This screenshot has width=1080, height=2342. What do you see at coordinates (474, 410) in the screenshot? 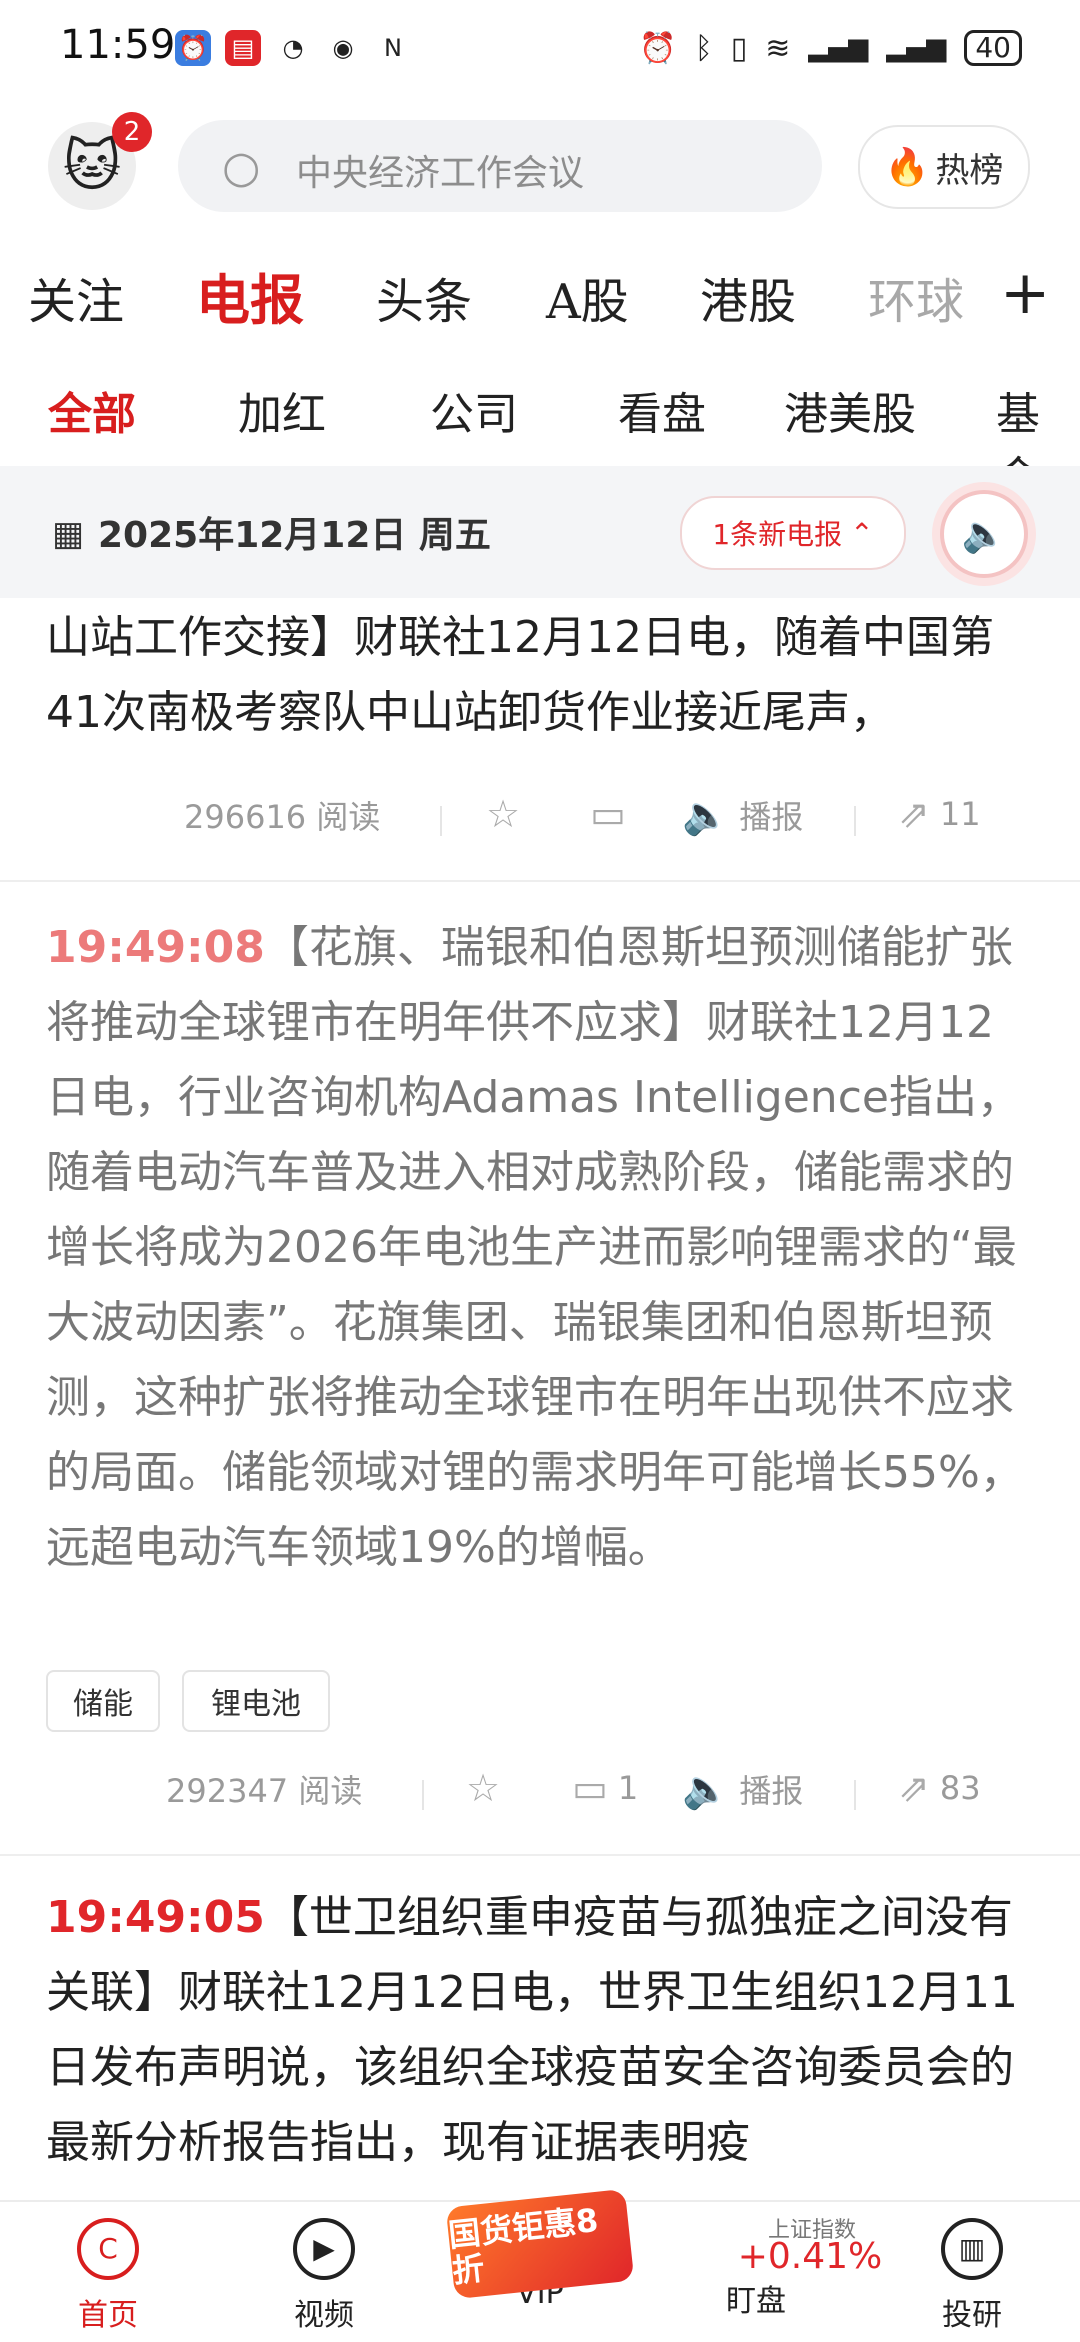
I see `subtab-company: 公司` at bounding box center [474, 410].